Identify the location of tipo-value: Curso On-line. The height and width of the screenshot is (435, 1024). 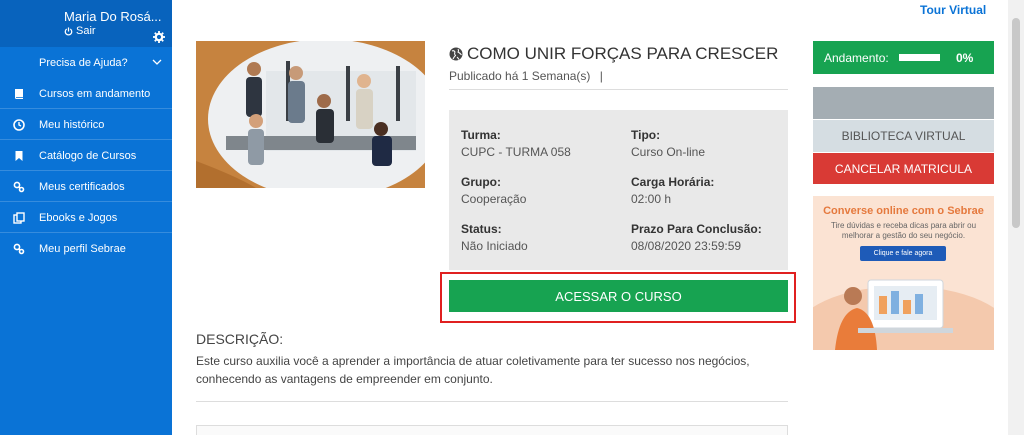
(668, 152).